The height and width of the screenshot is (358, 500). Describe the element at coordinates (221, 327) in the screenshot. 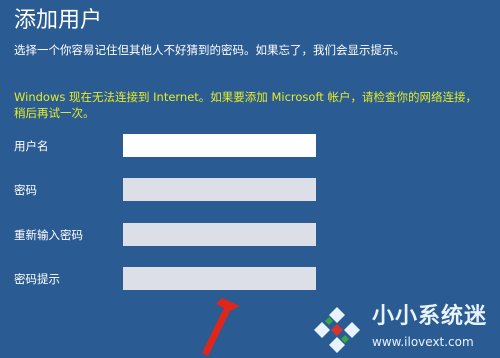

I see `red-arrow-icon` at that location.